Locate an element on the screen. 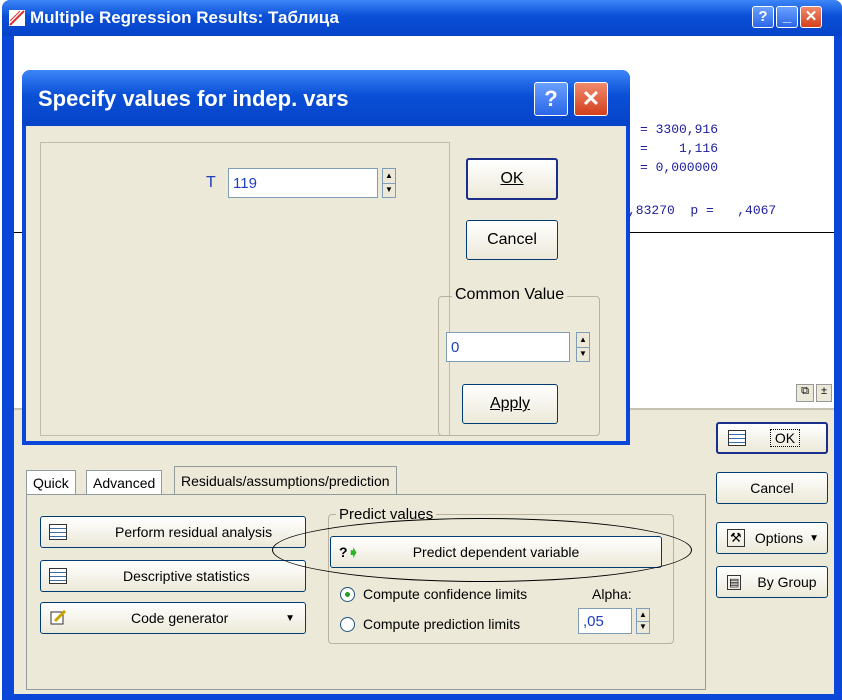  options-label: Options is located at coordinates (779, 538).